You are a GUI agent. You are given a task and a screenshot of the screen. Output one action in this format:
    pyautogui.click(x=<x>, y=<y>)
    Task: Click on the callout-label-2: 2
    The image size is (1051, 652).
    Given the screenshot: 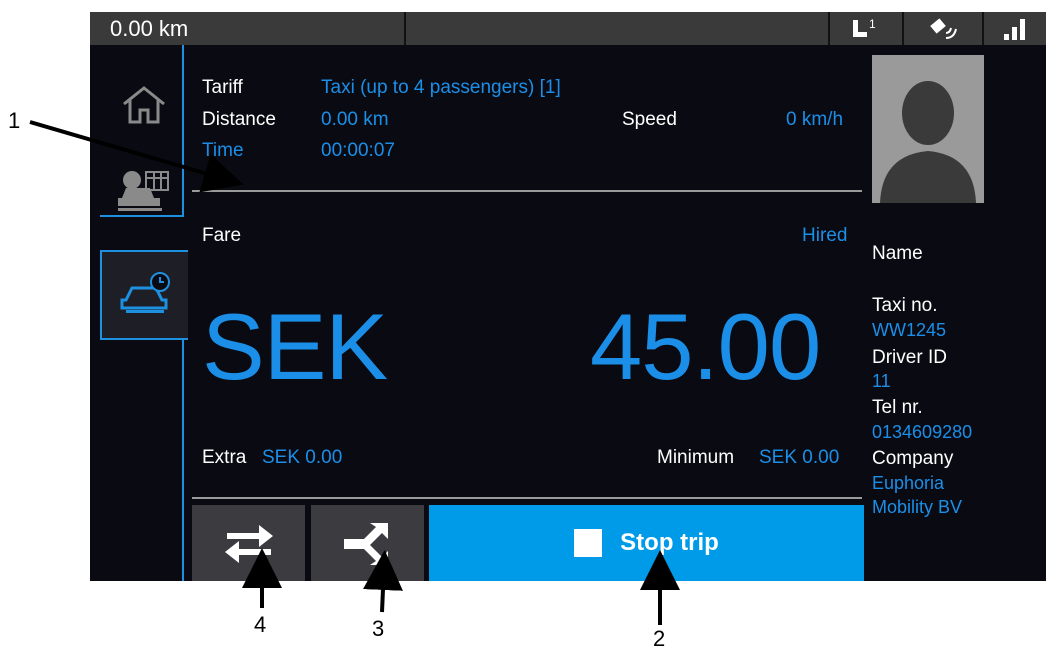 What is the action you would take?
    pyautogui.click(x=659, y=638)
    